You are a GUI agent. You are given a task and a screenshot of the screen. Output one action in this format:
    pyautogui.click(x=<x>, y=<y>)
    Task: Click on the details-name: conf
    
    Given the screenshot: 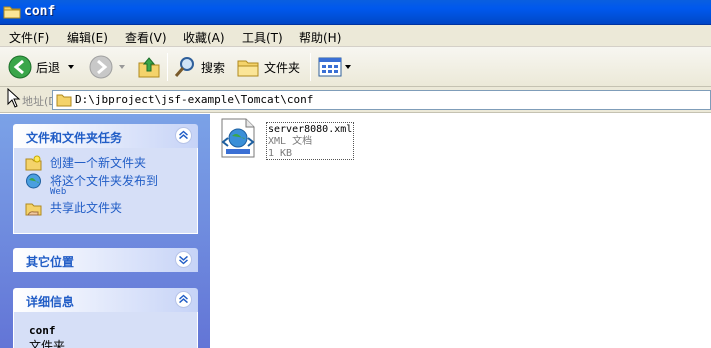 What is the action you would take?
    pyautogui.click(x=42, y=330)
    